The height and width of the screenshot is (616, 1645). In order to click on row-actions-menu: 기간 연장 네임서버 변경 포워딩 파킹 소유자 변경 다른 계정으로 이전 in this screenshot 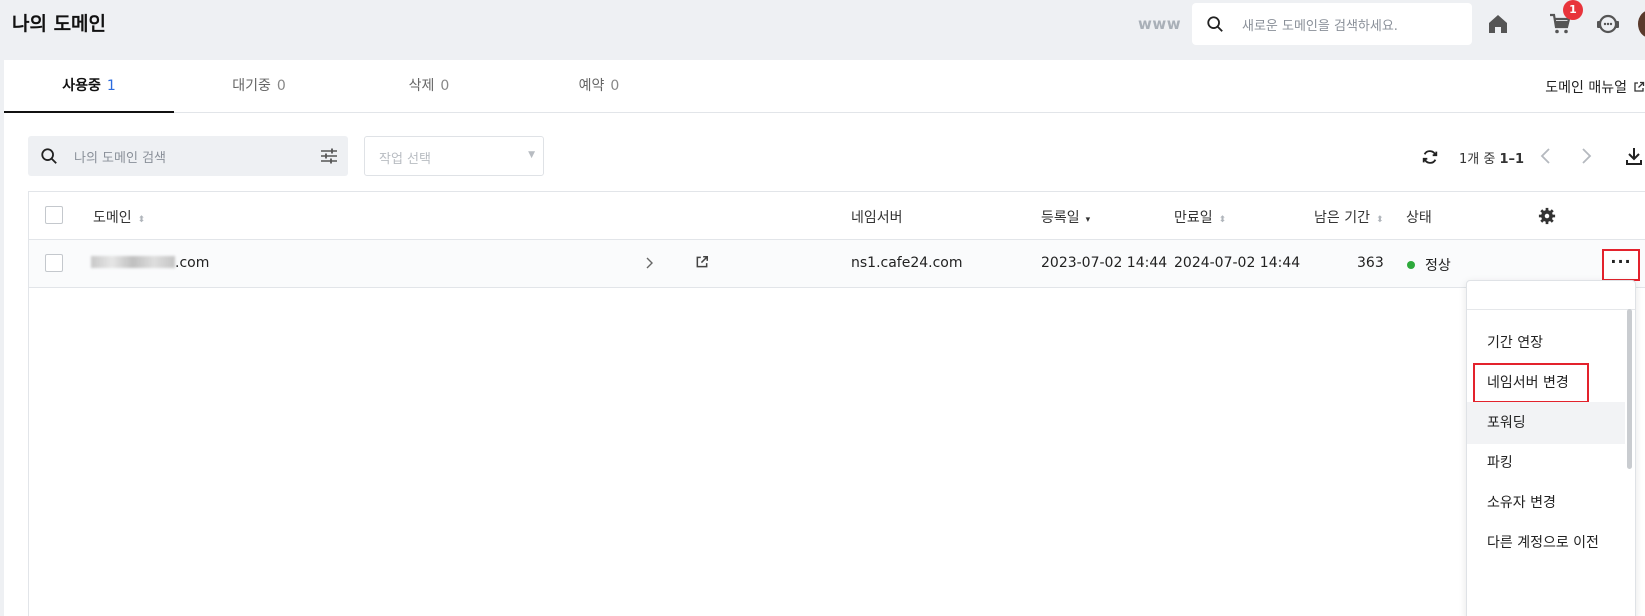, I will do `click(1551, 448)`.